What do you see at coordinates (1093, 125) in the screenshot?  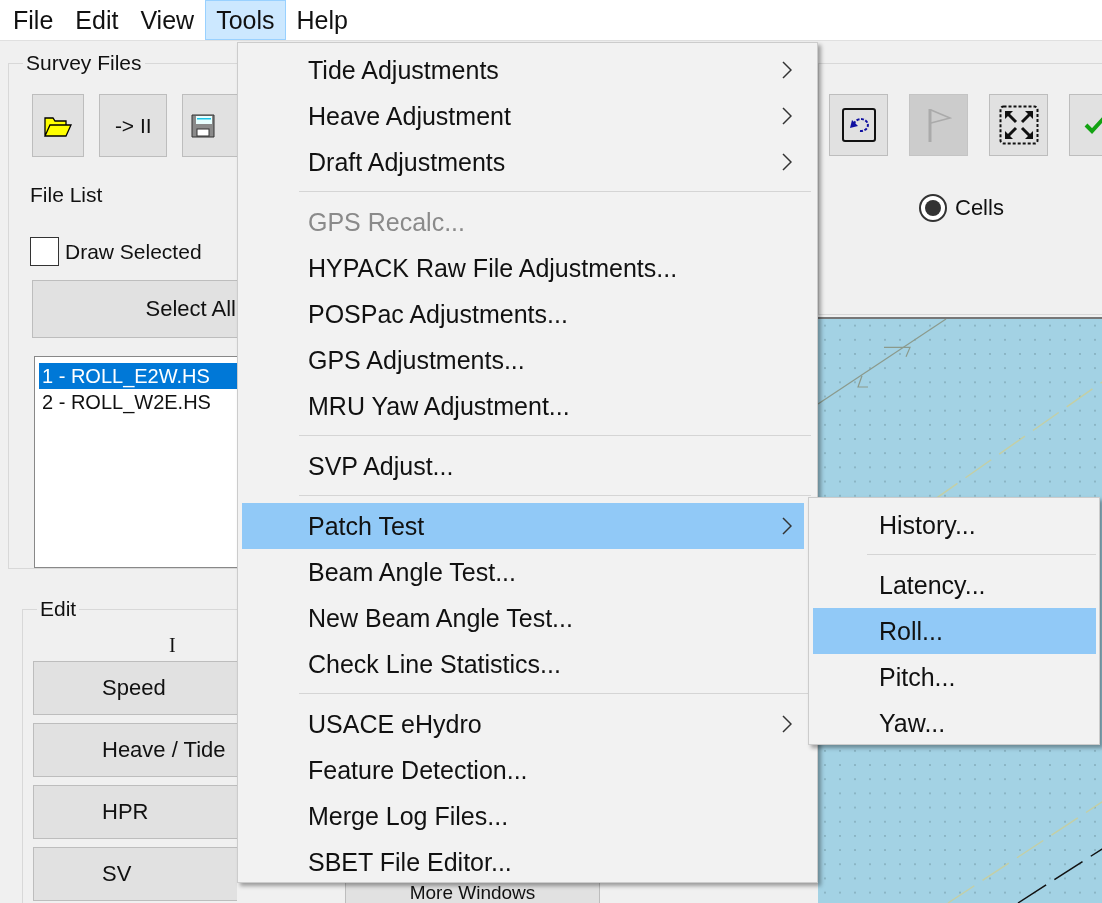 I see `checkmark-icon` at bounding box center [1093, 125].